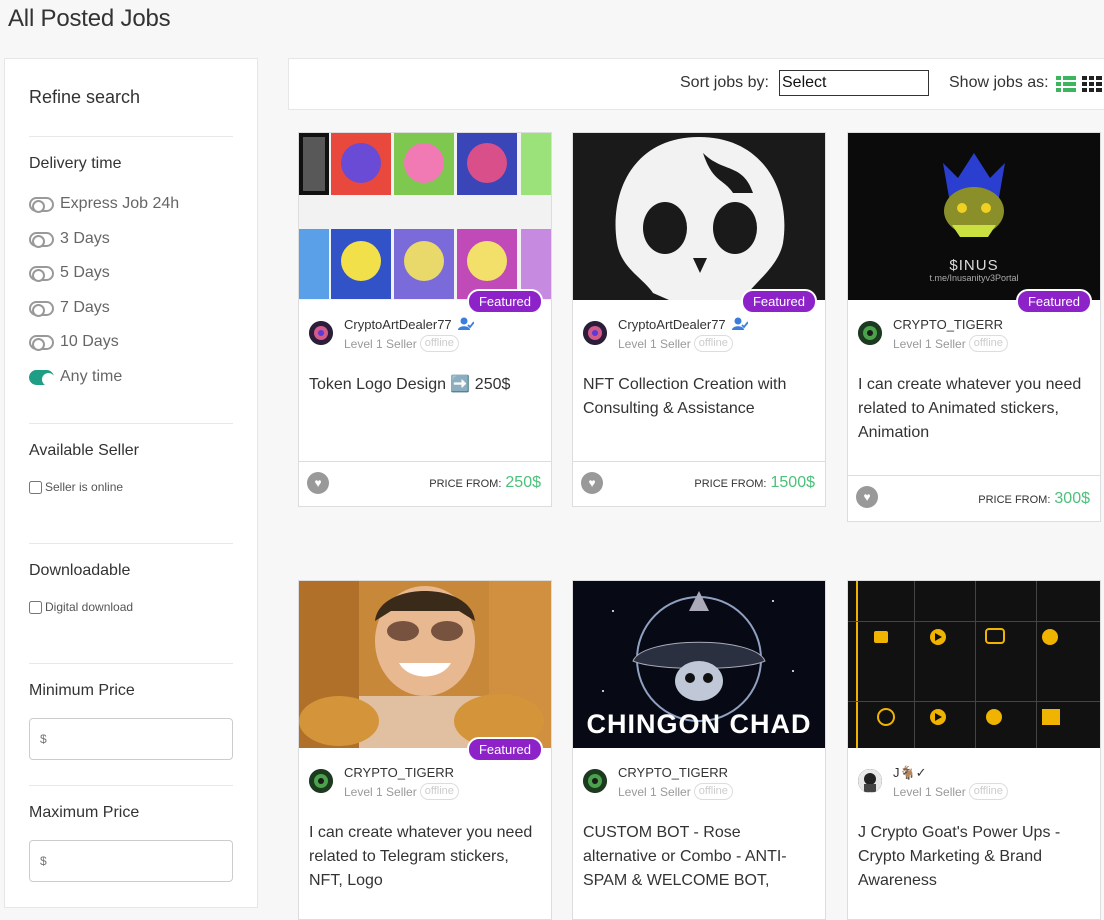  What do you see at coordinates (85, 97) in the screenshot?
I see `refine-search-heading: Refine search` at bounding box center [85, 97].